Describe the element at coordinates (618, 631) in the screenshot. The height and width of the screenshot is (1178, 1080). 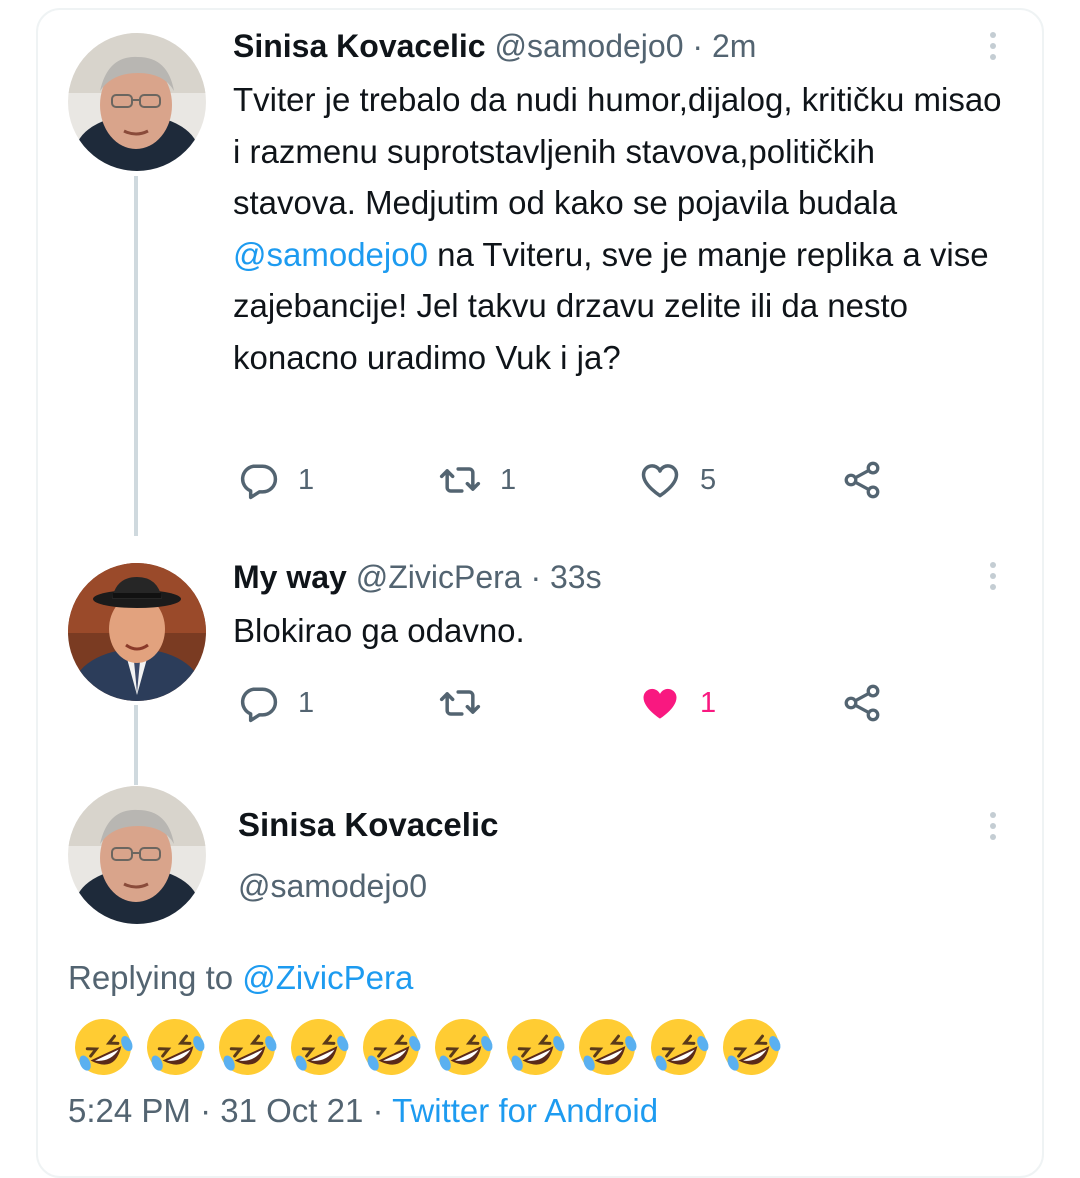
I see `tweet-text: Blokirao ga odavno.` at that location.